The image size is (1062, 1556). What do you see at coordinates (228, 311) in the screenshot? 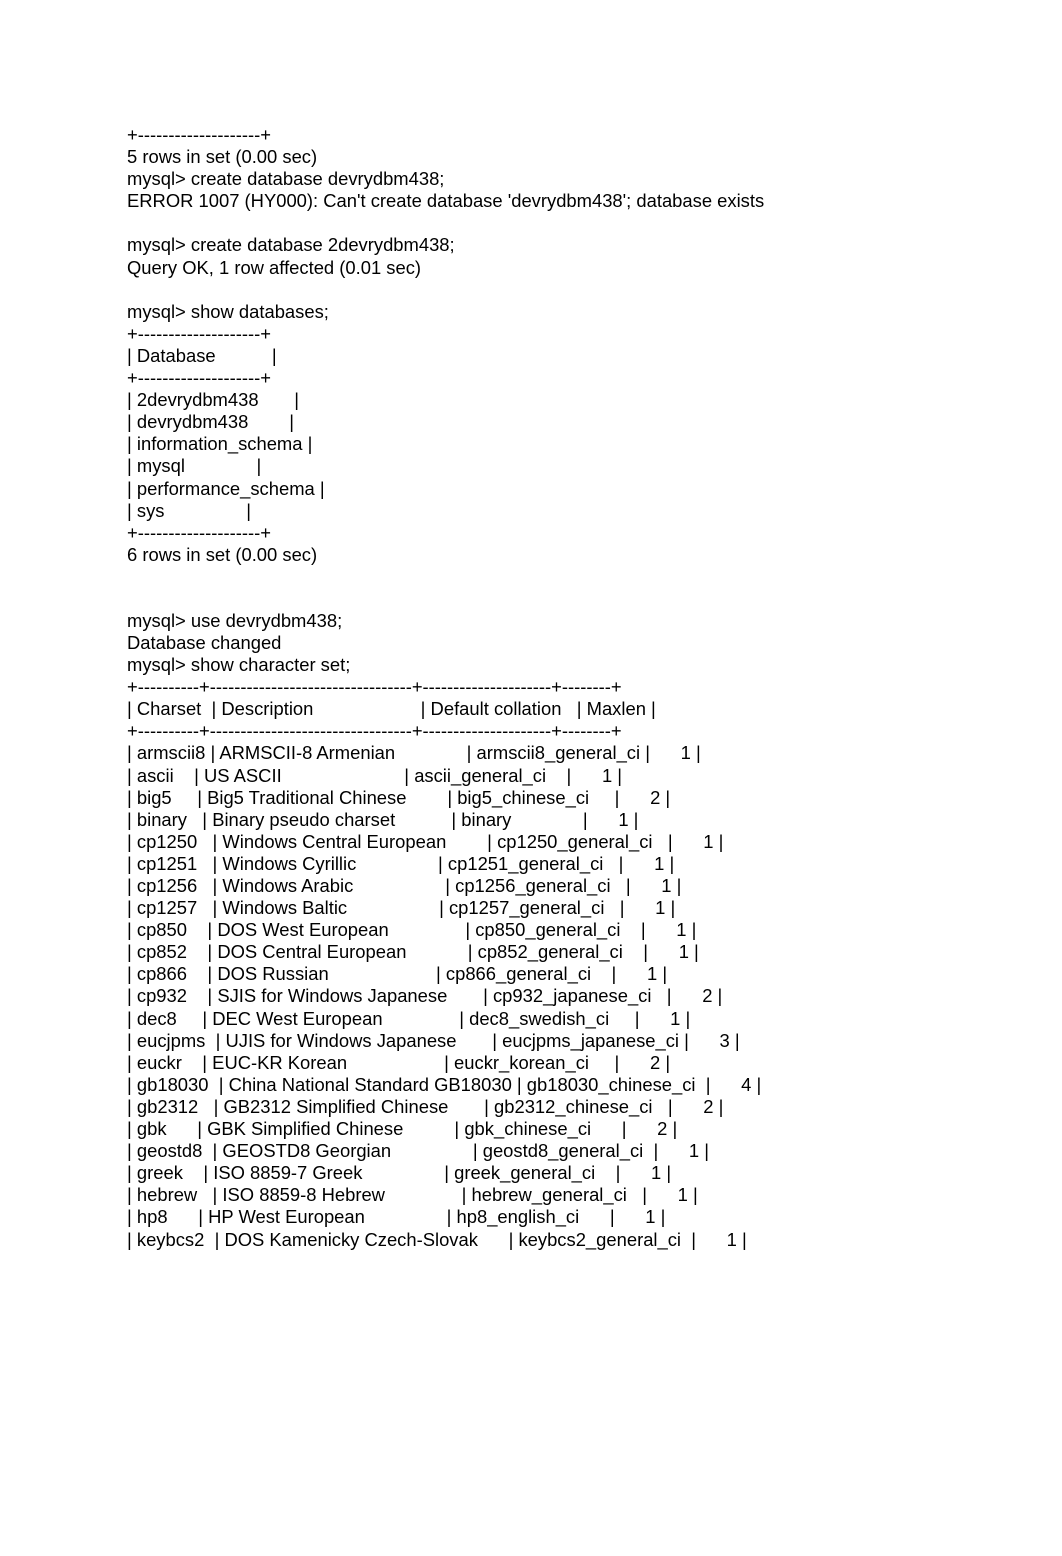
I see `command-line: mysql> show databases;` at bounding box center [228, 311].